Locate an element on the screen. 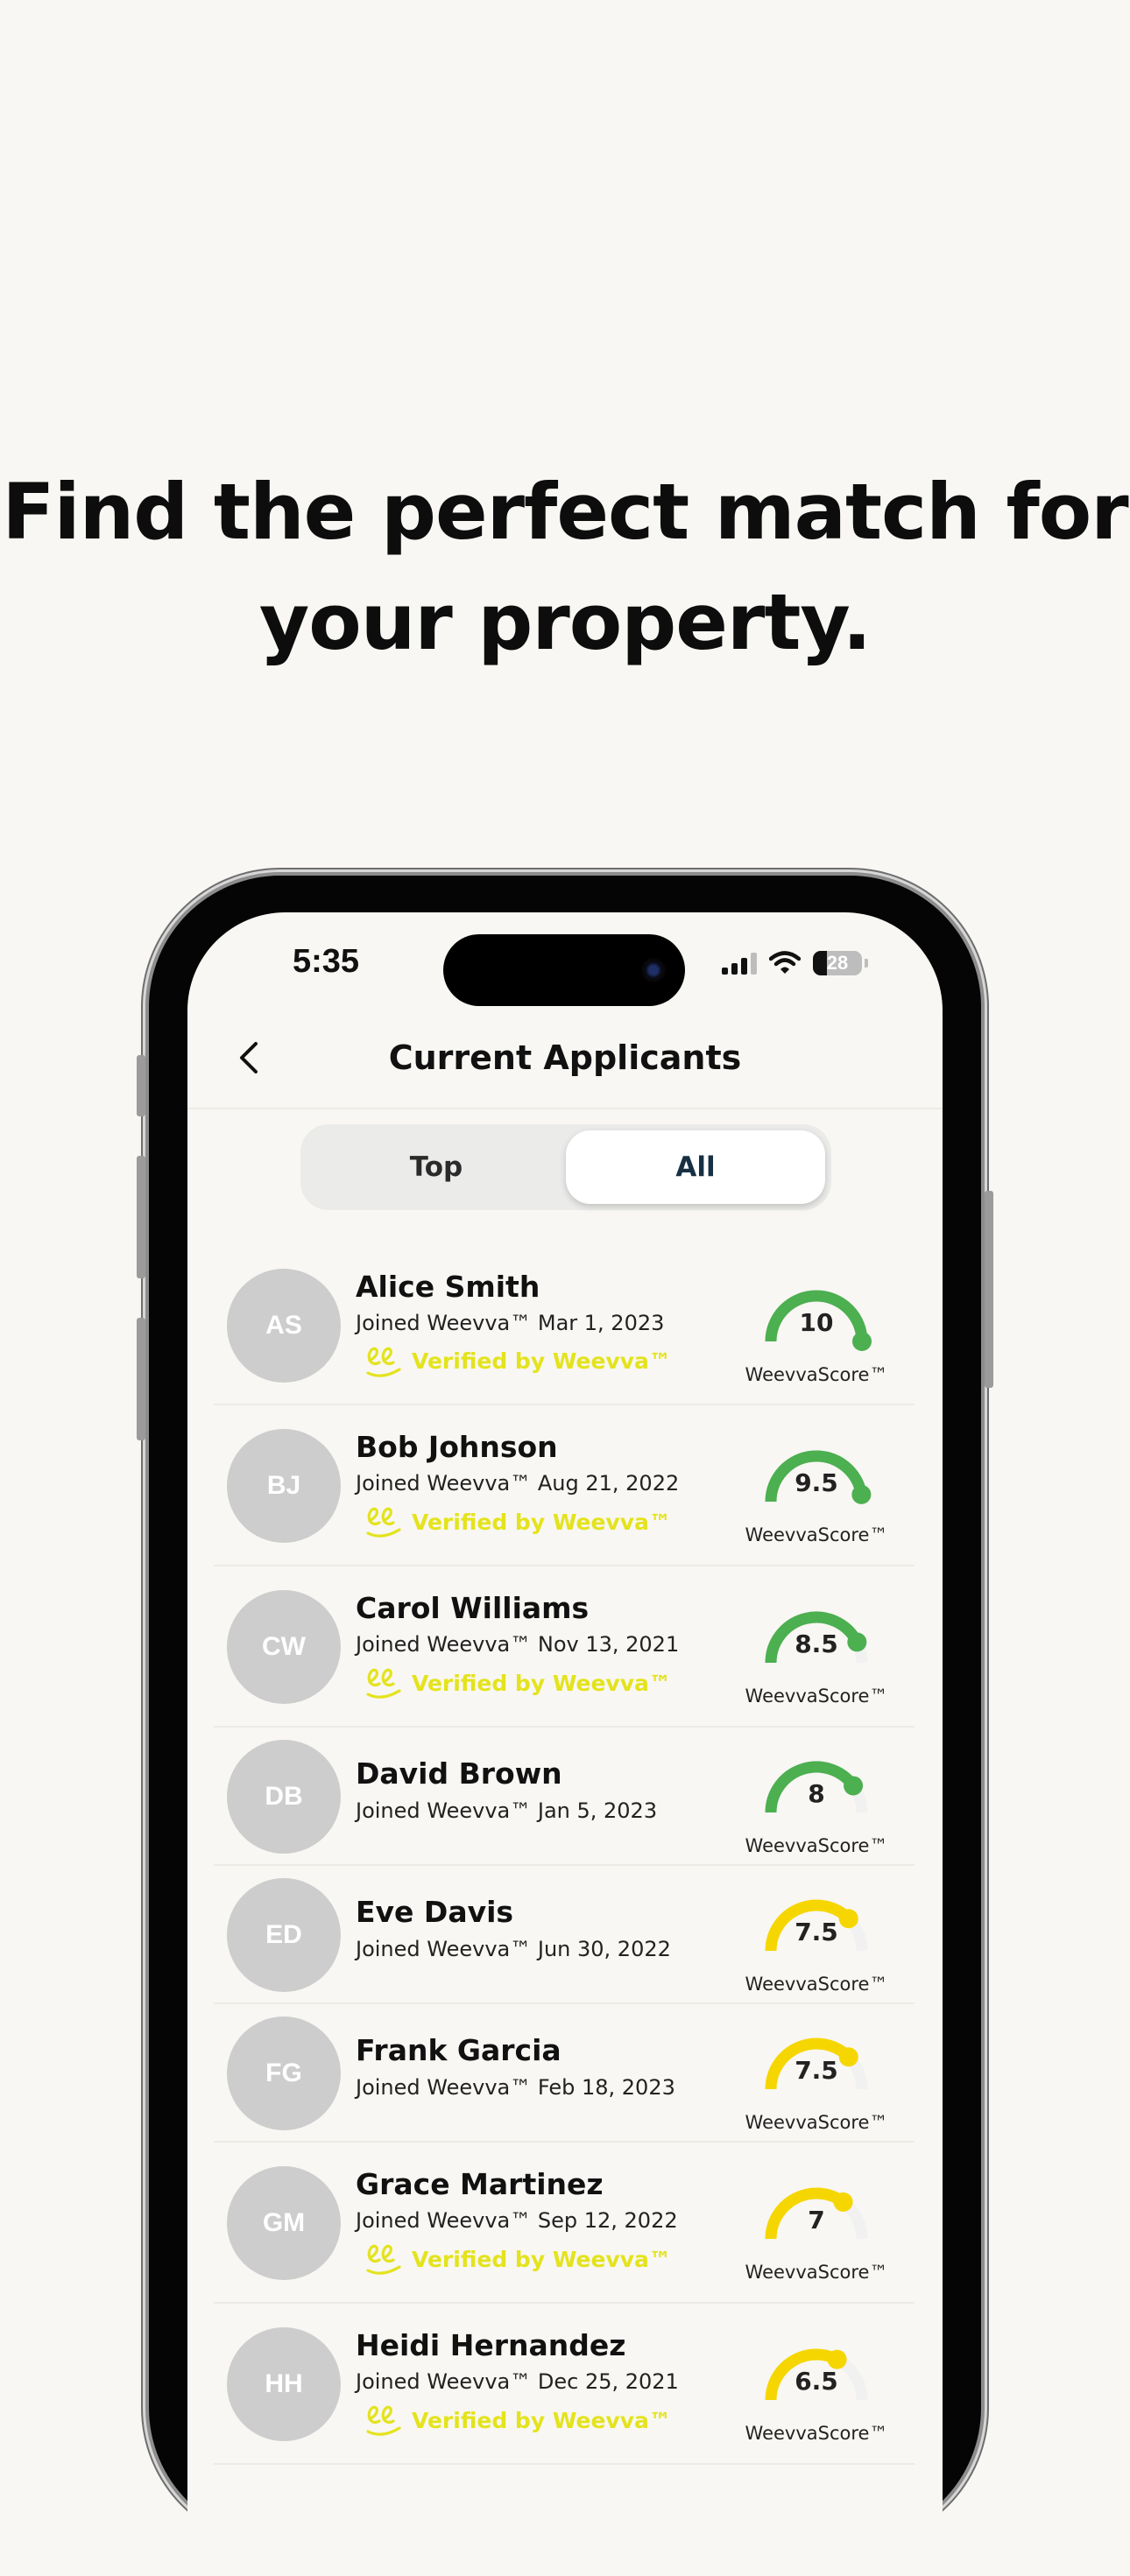 The image size is (1130, 2576). score-value: 9.5 is located at coordinates (816, 1482).